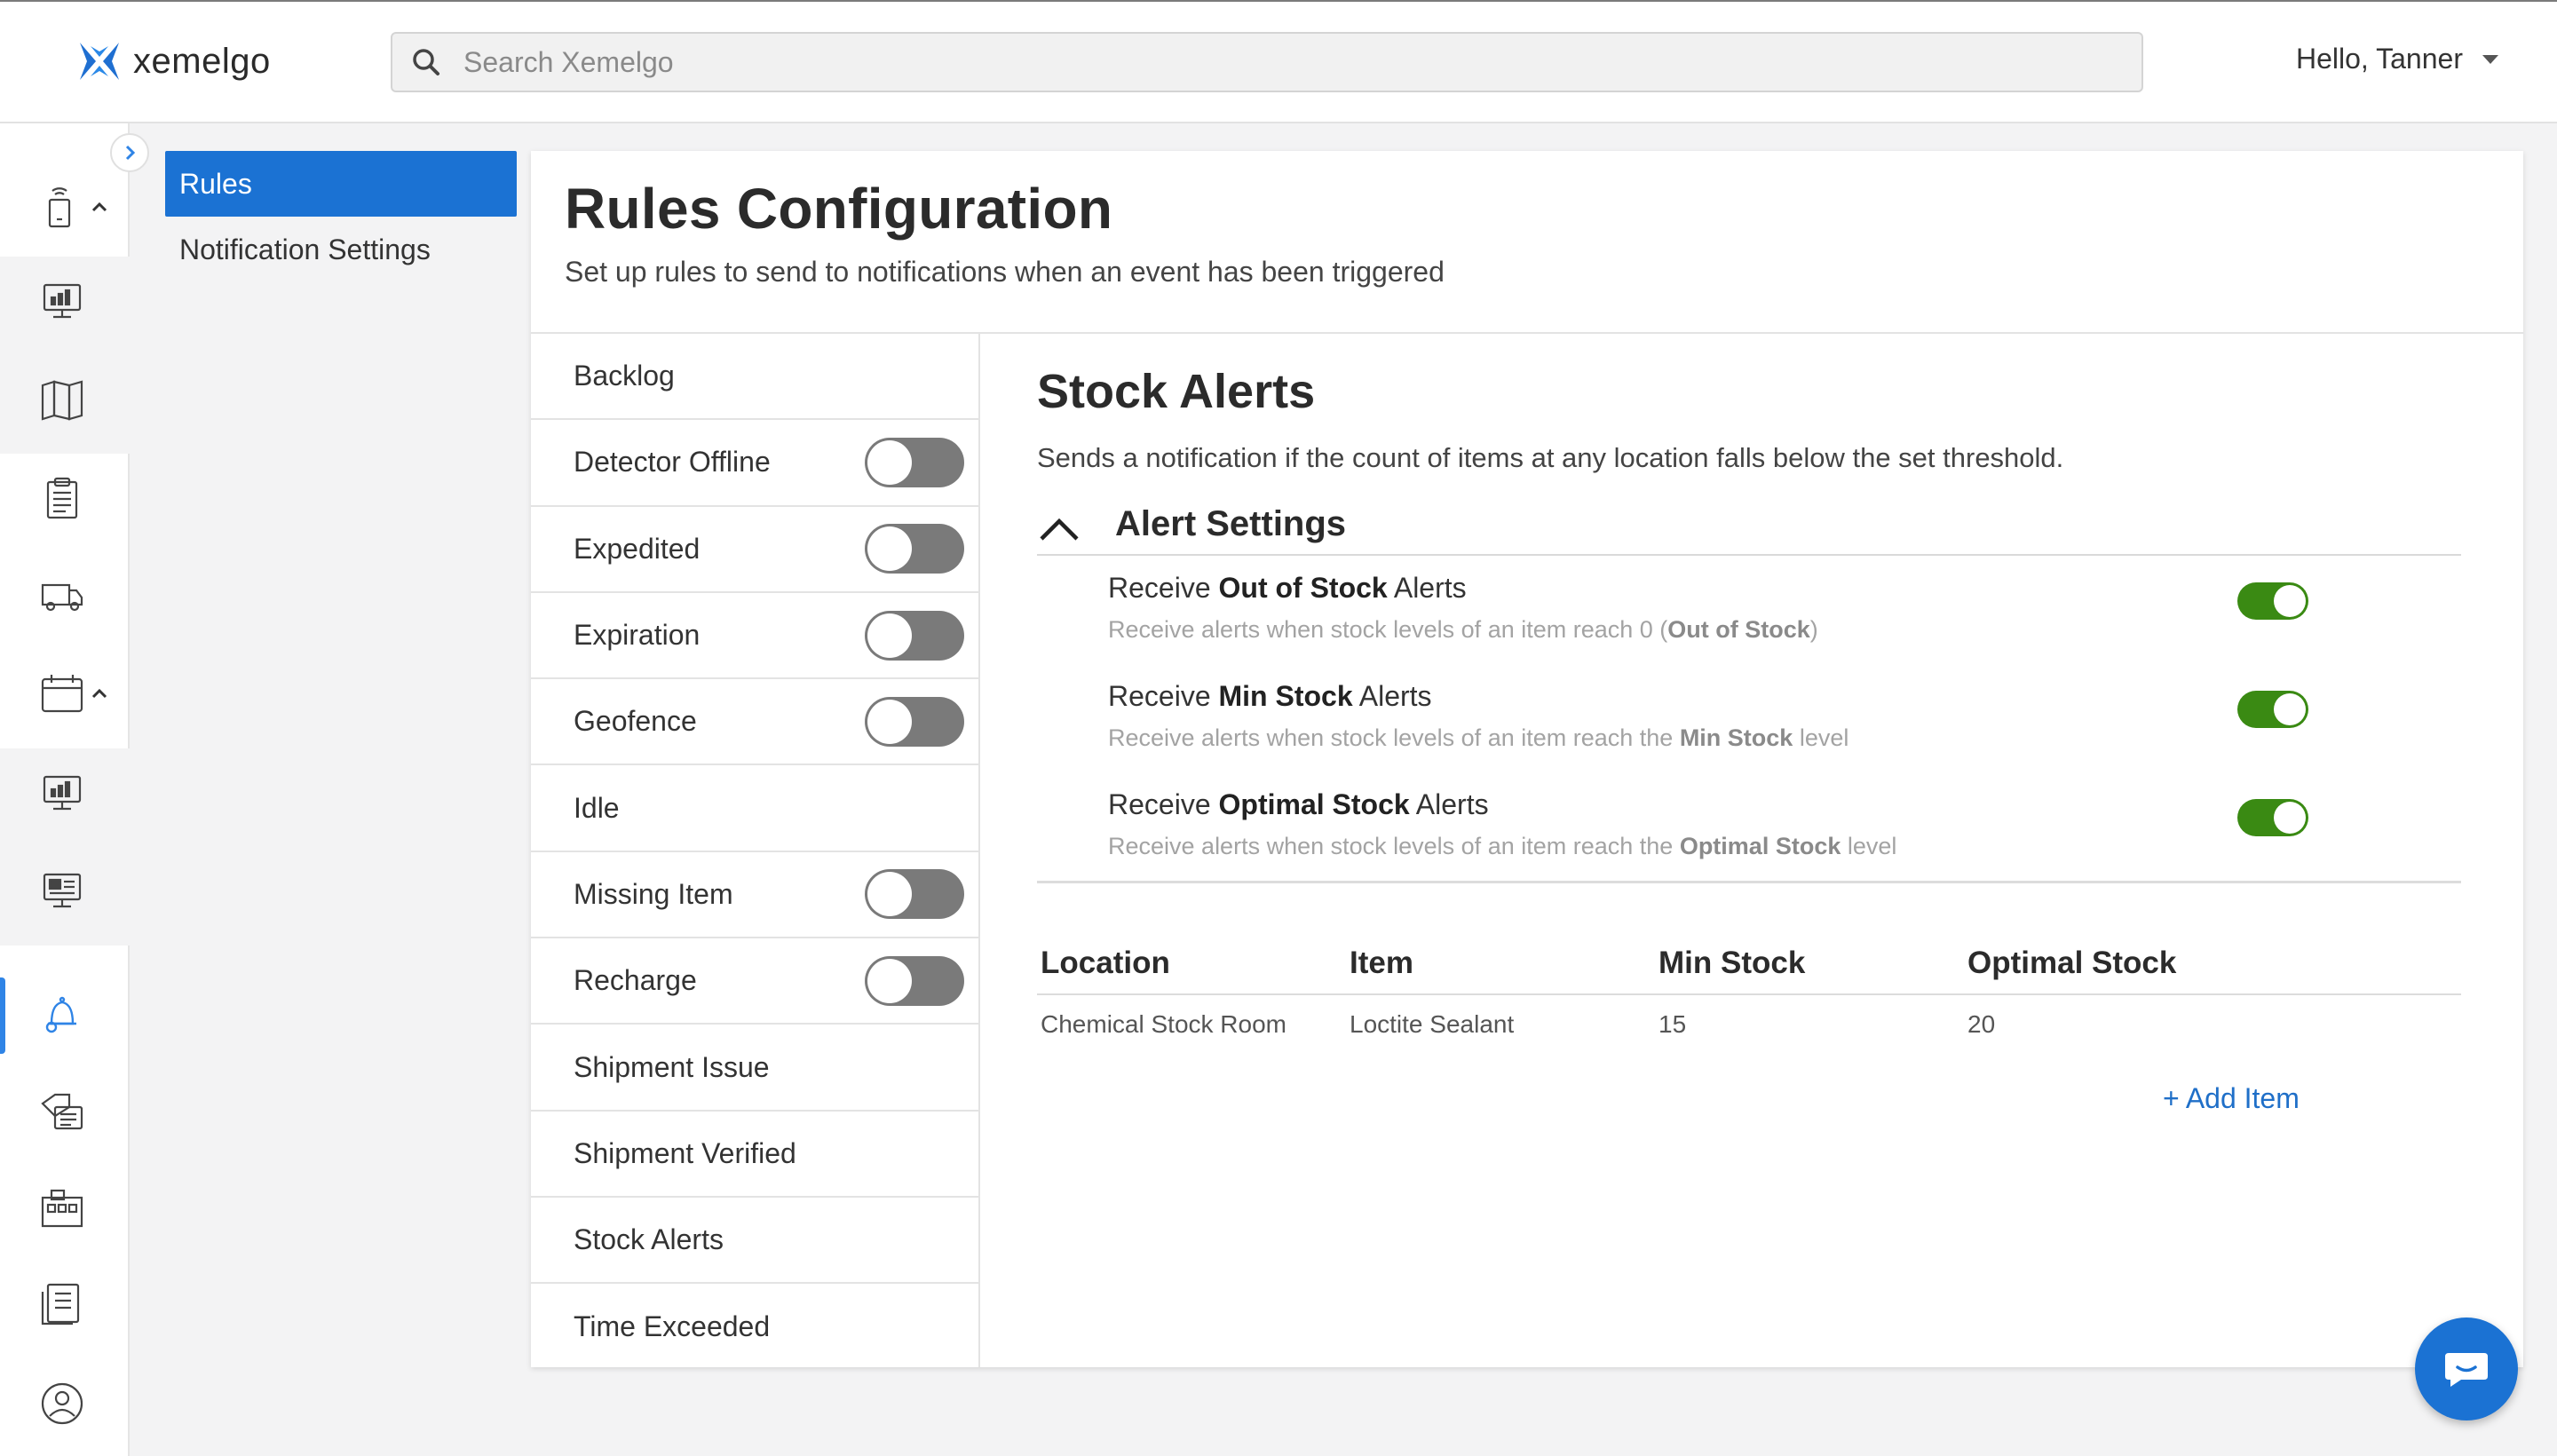 This screenshot has width=2557, height=1456. Describe the element at coordinates (624, 376) in the screenshot. I see `rule-label: Backlog` at that location.